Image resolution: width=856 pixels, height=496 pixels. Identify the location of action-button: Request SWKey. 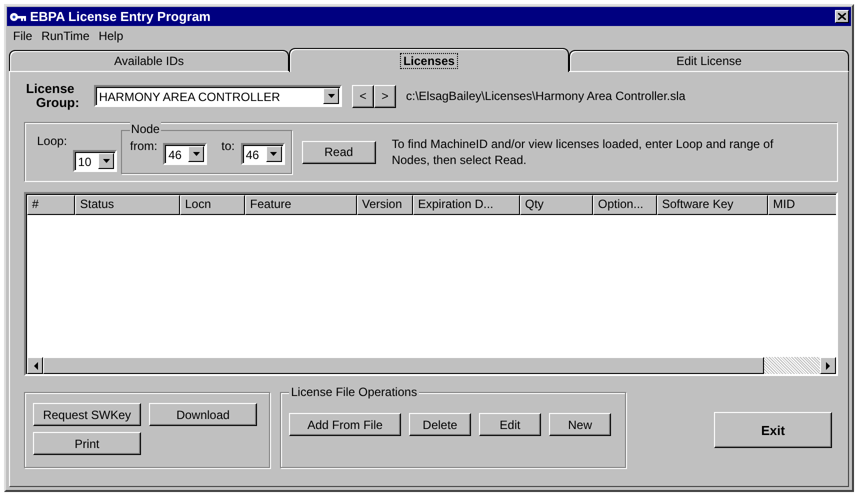
(87, 414).